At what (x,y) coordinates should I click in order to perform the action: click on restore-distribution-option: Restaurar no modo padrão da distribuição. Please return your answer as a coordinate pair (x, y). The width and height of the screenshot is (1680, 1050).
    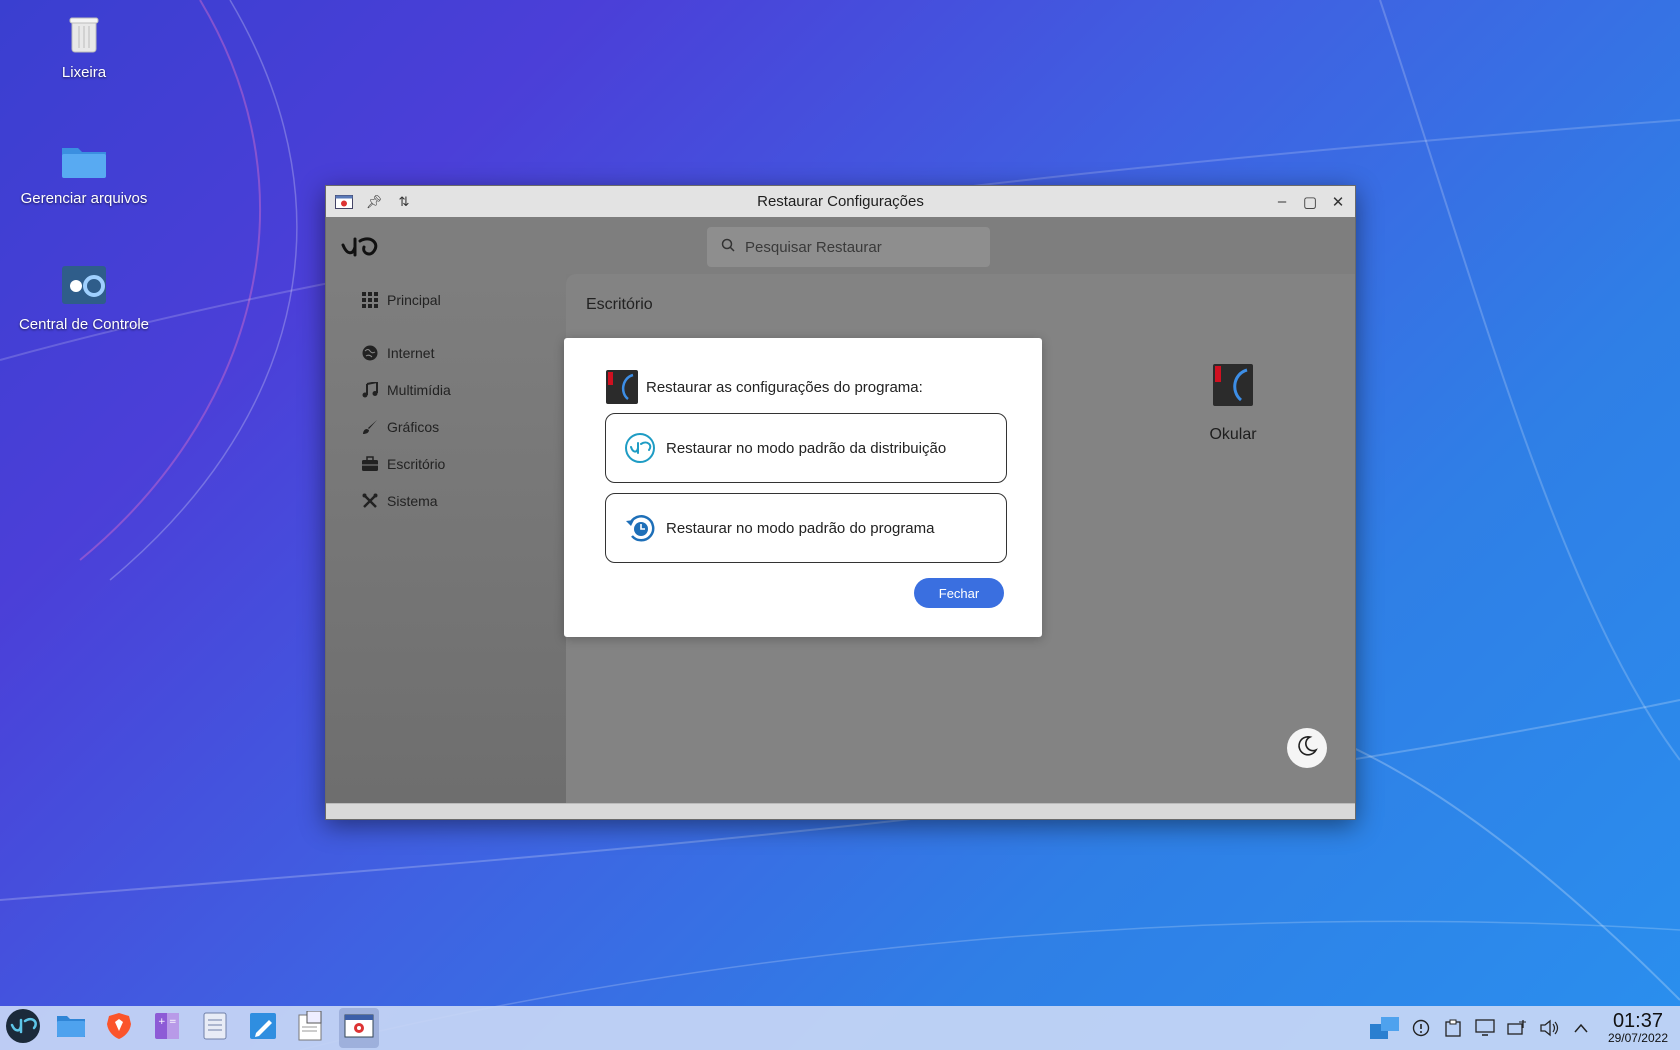
    Looking at the image, I should click on (806, 448).